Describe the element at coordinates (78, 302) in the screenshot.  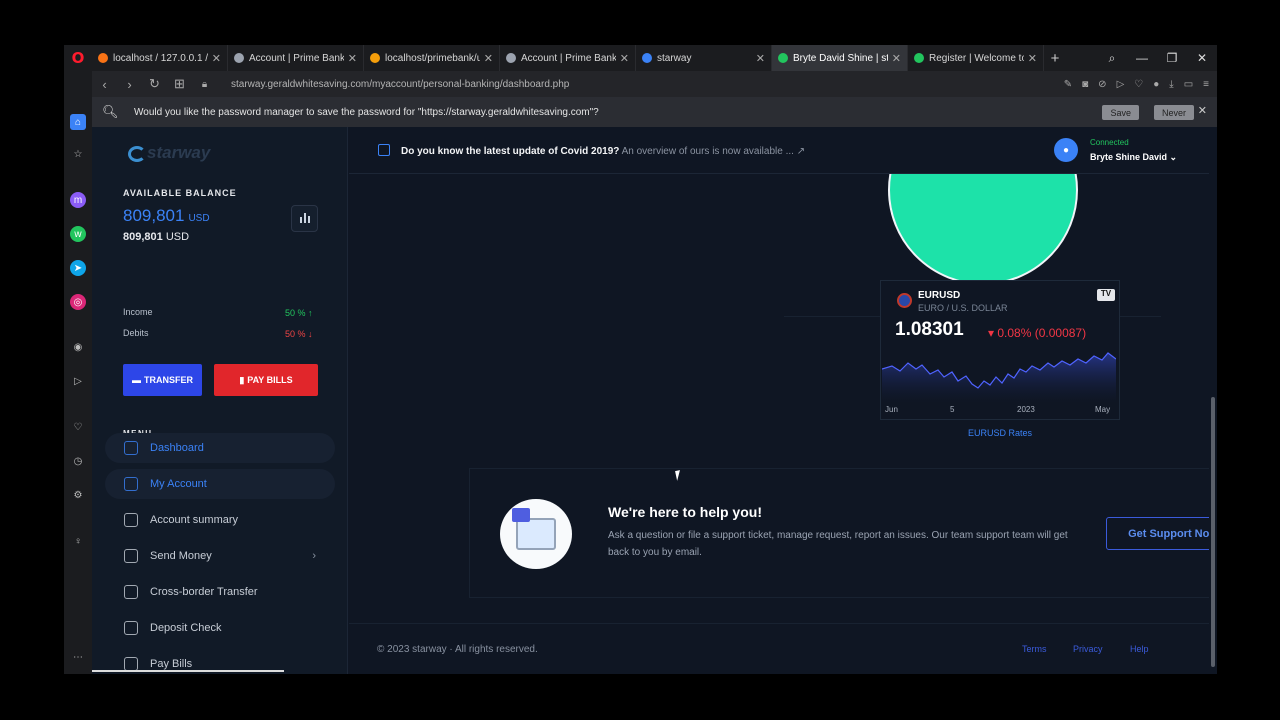
I see `instagram-icon: ◎` at that location.